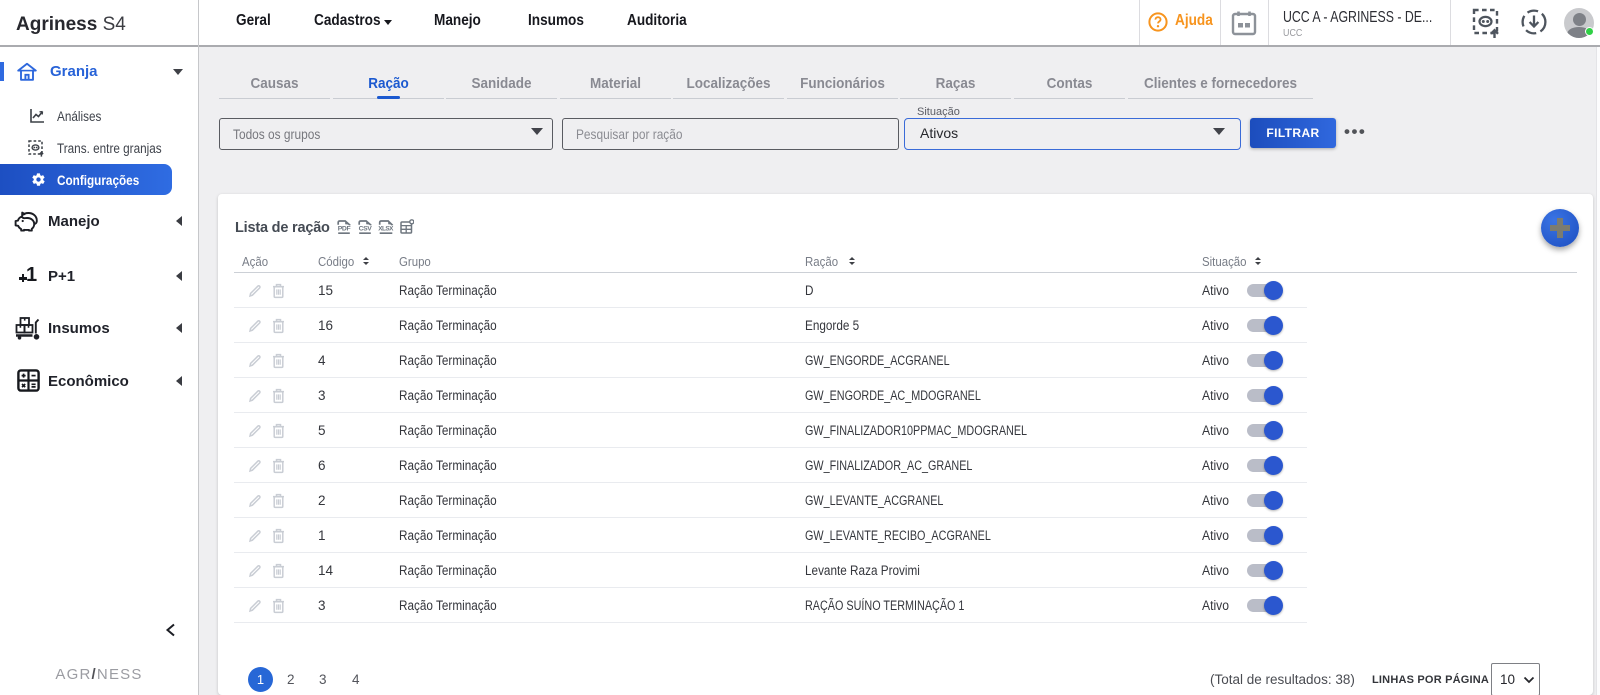  What do you see at coordinates (344, 229) in the screenshot?
I see `svg-text: PDF` at bounding box center [344, 229].